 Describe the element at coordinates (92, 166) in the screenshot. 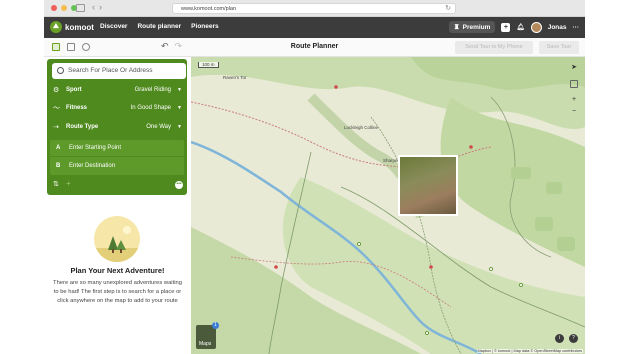

I see `destination-placeholder: Enter Destination` at that location.